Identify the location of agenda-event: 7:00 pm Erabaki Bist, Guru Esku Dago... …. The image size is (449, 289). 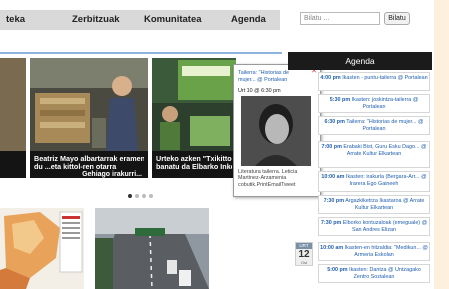
(374, 154).